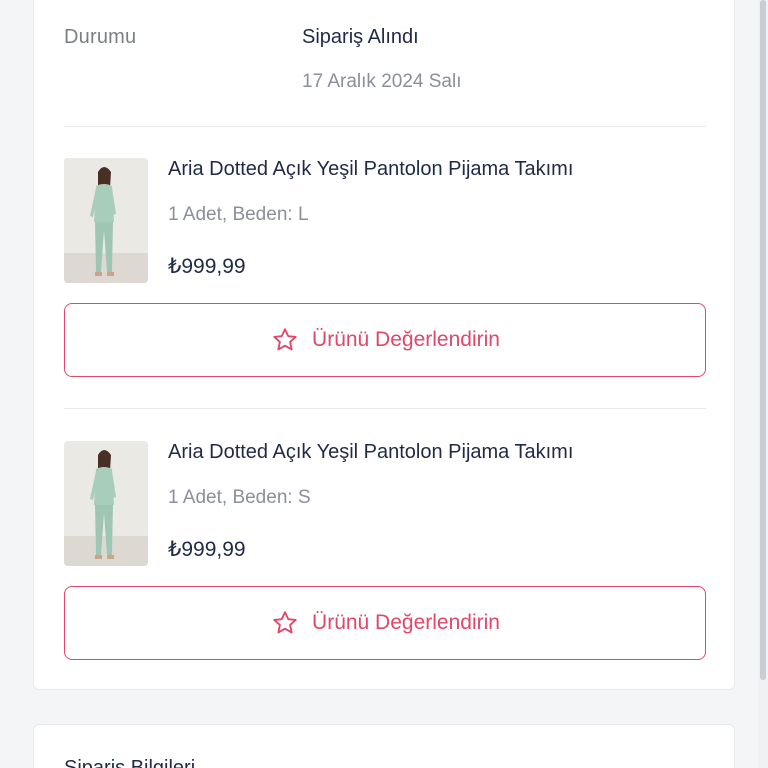 This screenshot has width=768, height=768. I want to click on order-info-card: Sipariş Bilgileri, so click(384, 746).